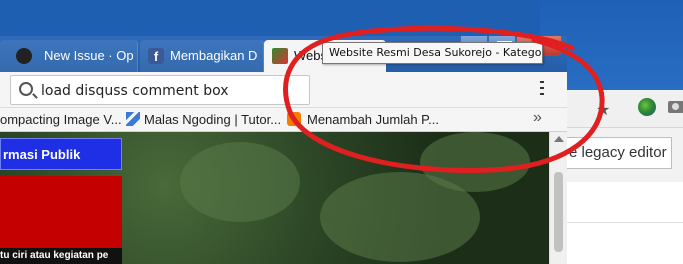 This screenshot has height=264, width=683. I want to click on camera-icon, so click(675, 107).